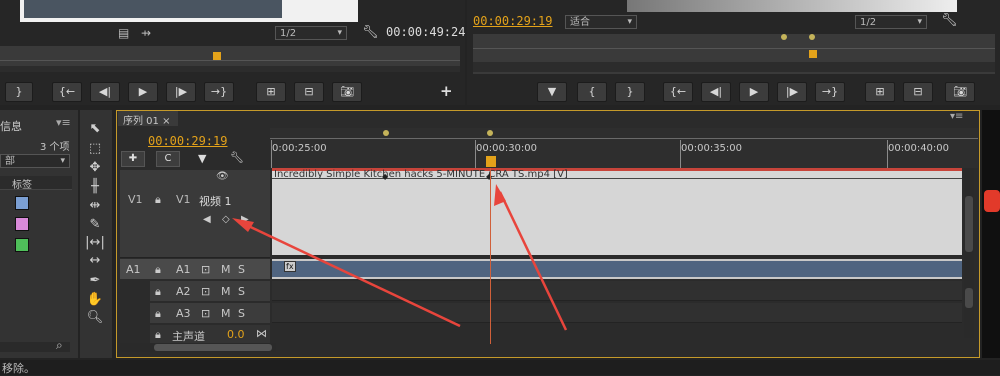 The image size is (1000, 376). Describe the element at coordinates (95, 129) in the screenshot. I see `selection-tool-icon: ⬉` at that location.